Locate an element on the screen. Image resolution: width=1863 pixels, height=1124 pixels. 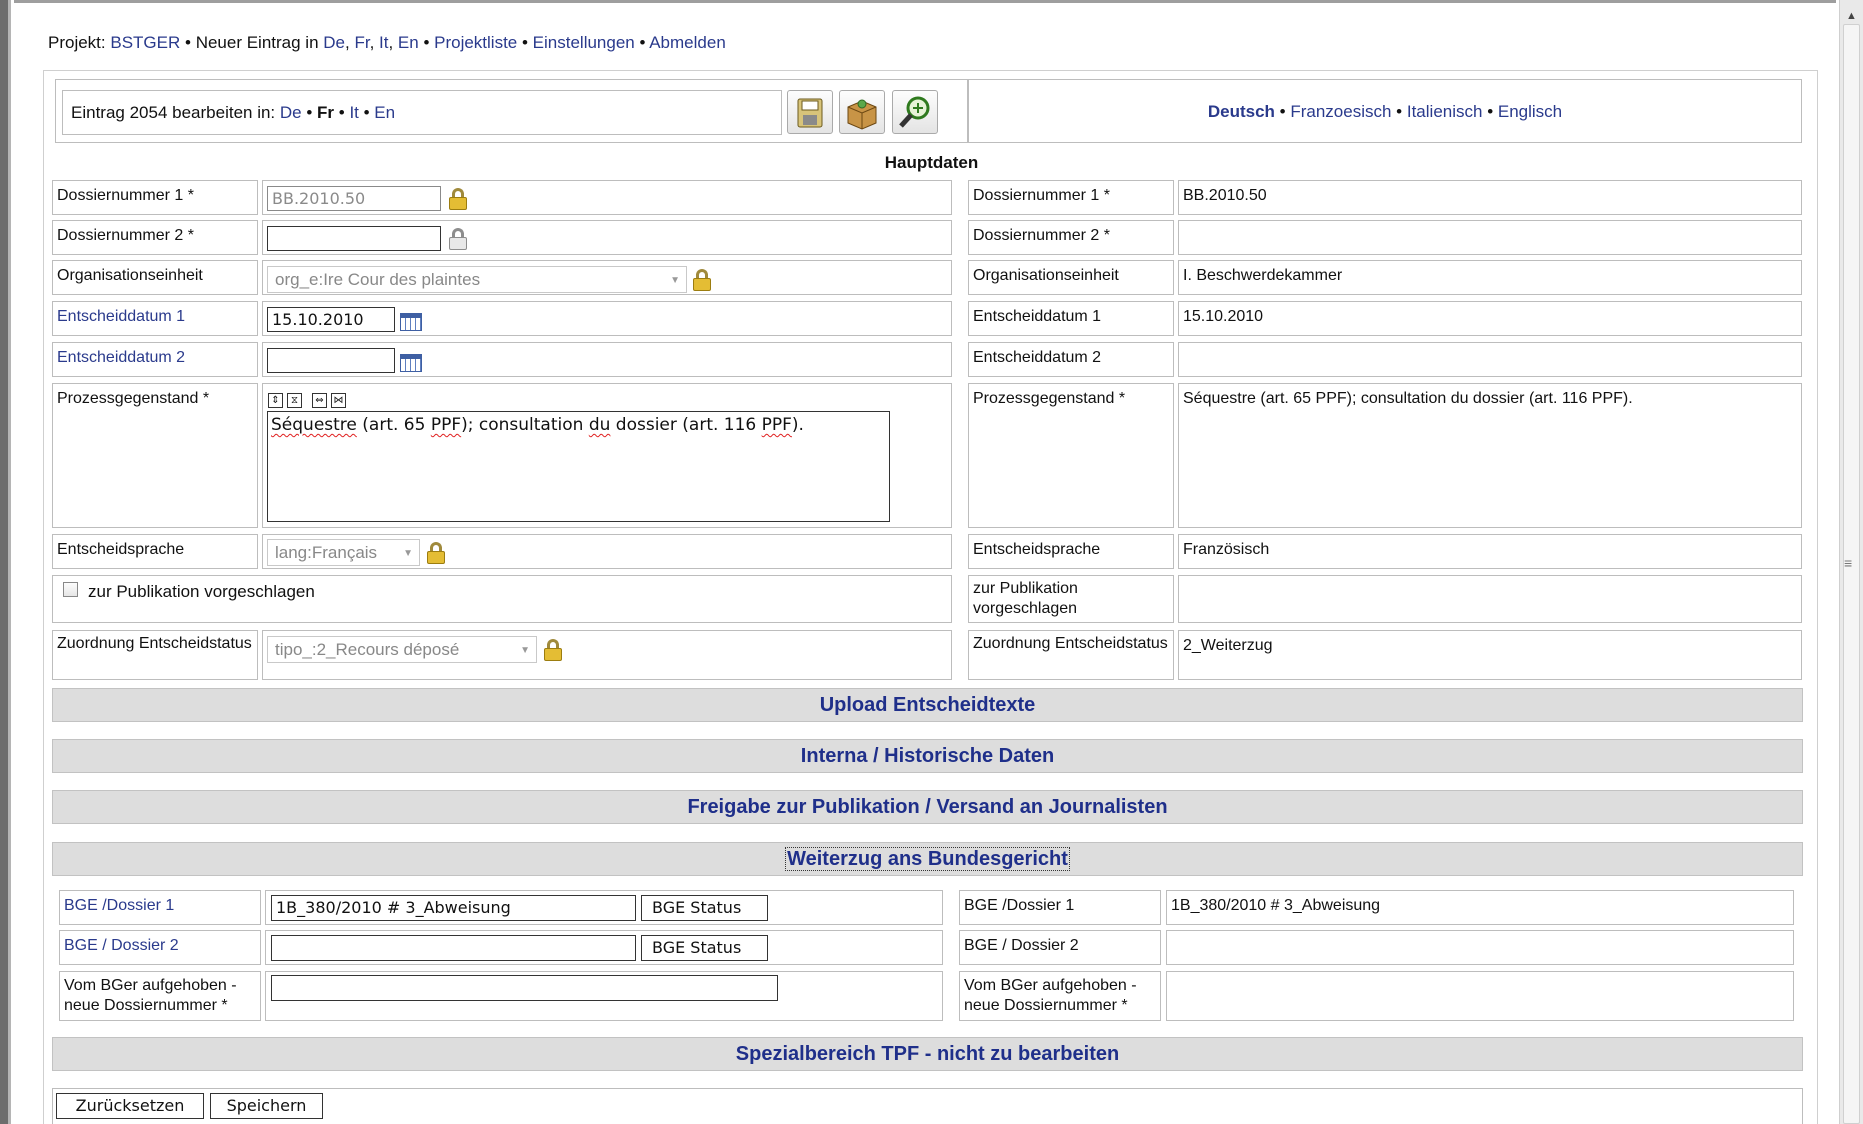
shrink-vertical-icon: ⧖ is located at coordinates (294, 400).